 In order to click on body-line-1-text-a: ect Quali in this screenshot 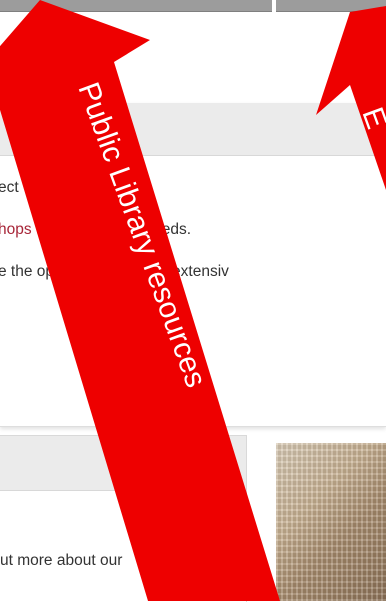, I will do `click(30, 187)`.